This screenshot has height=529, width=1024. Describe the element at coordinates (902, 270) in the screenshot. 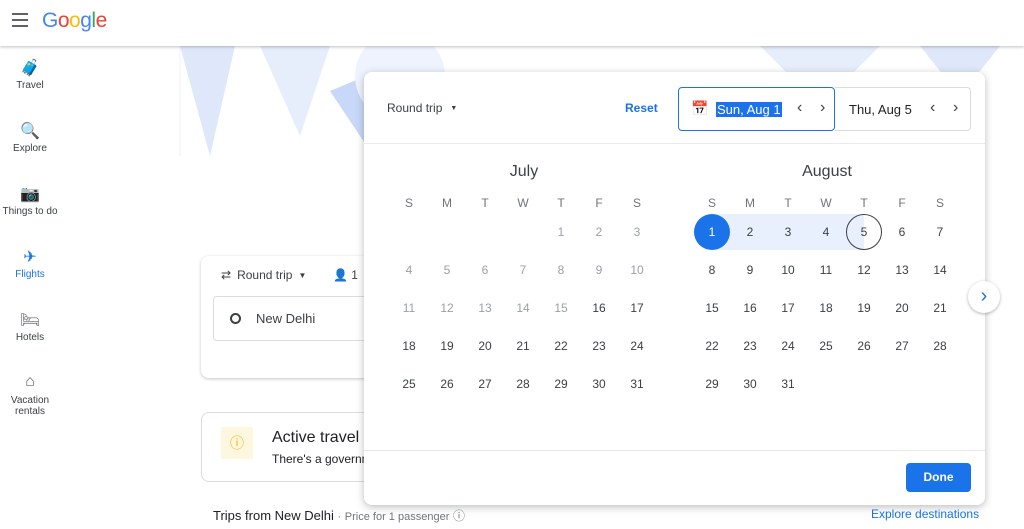

I see `calendar-day: 13` at that location.